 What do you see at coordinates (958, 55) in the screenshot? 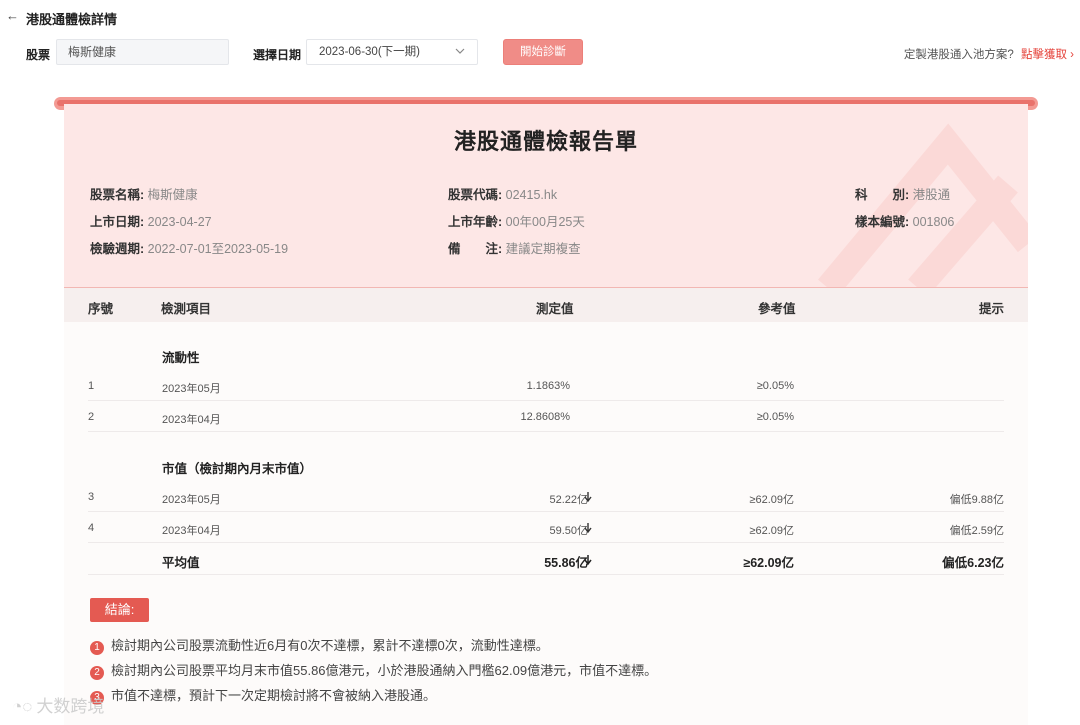
I see `promo-text: 定製港股通入池方案?` at bounding box center [958, 55].